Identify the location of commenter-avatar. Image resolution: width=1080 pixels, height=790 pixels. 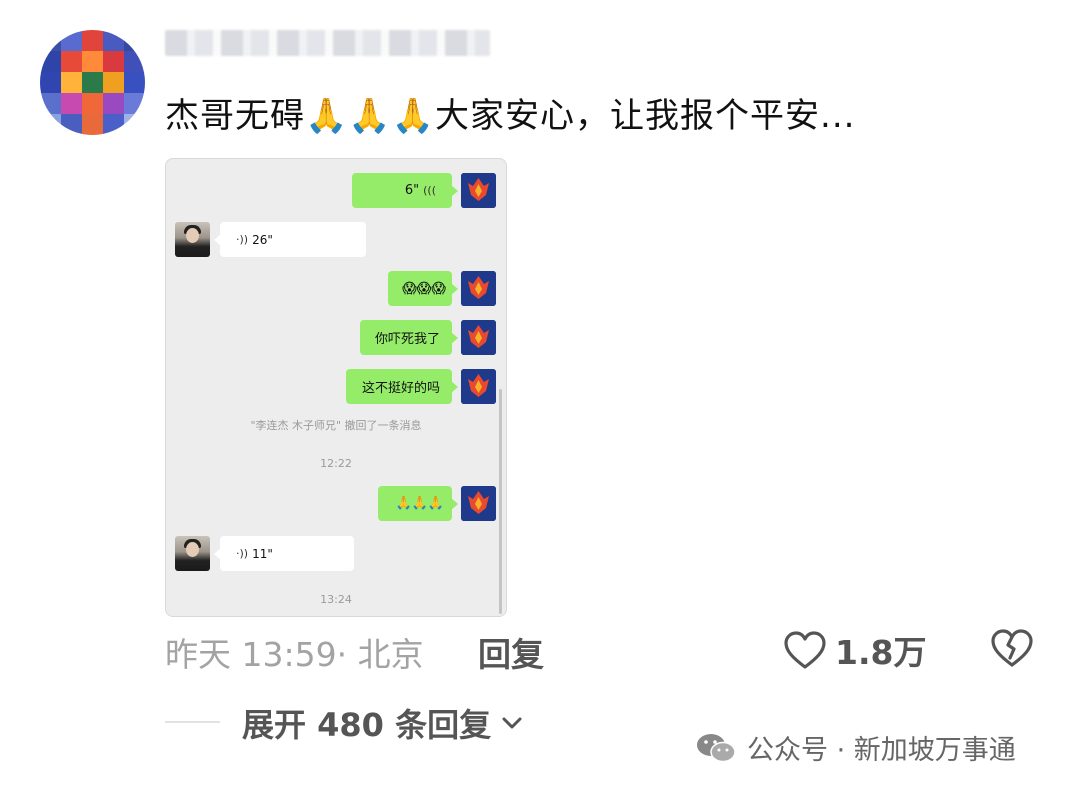
(92, 82).